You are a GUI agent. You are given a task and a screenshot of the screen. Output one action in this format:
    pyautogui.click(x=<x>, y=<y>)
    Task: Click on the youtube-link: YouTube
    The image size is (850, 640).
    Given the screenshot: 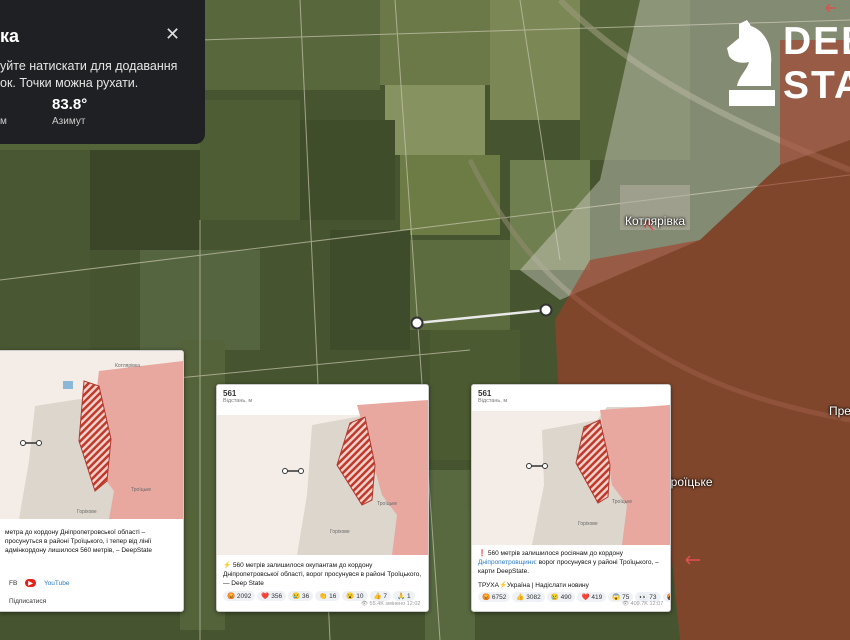 What is the action you would take?
    pyautogui.click(x=57, y=583)
    